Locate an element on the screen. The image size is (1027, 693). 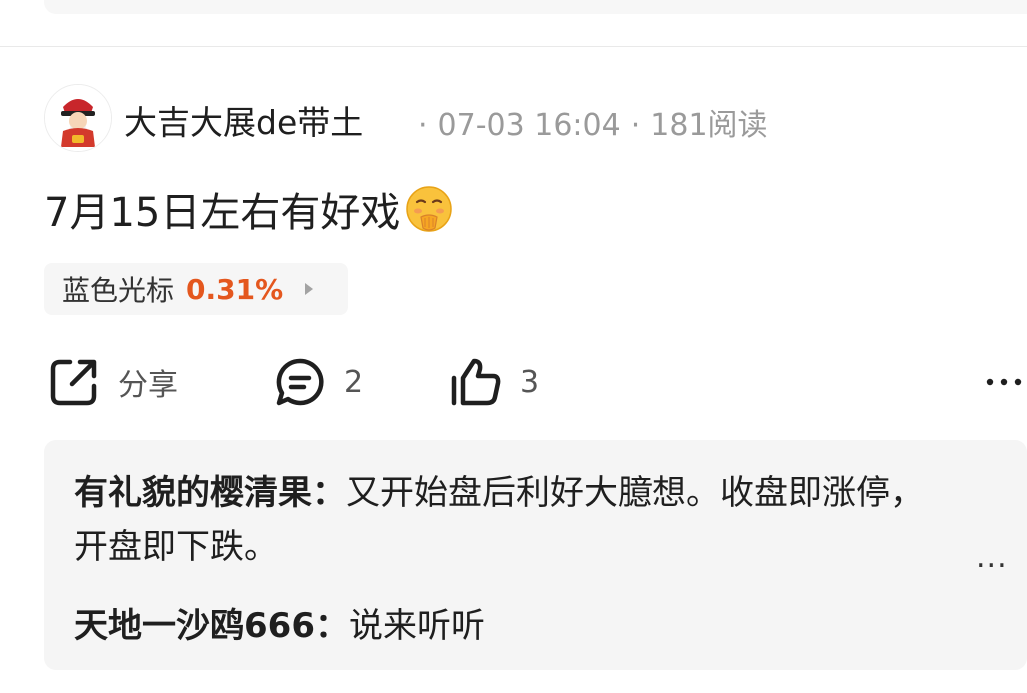
post-time: 07-03 16:04 is located at coordinates (529, 125).